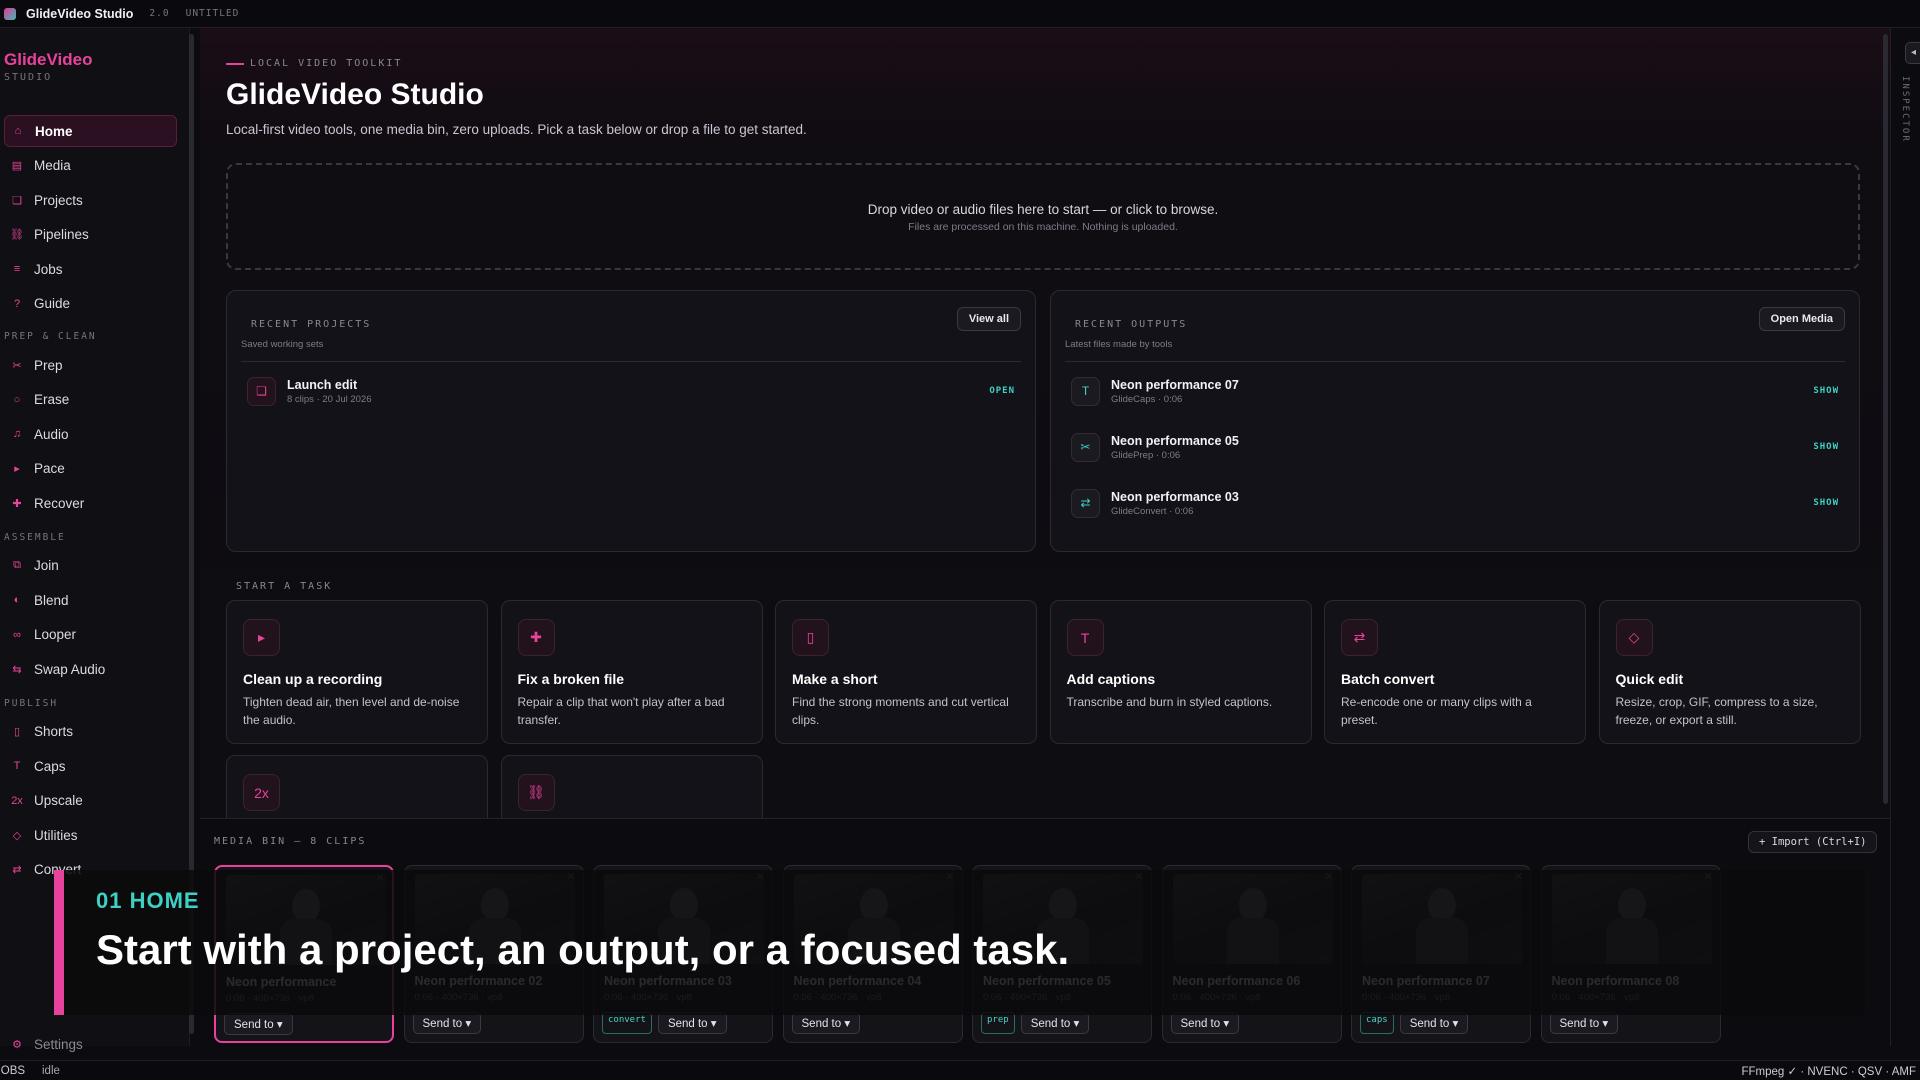 Image resolution: width=1920 pixels, height=1080 pixels. I want to click on section-title: START A TASK, so click(284, 586).